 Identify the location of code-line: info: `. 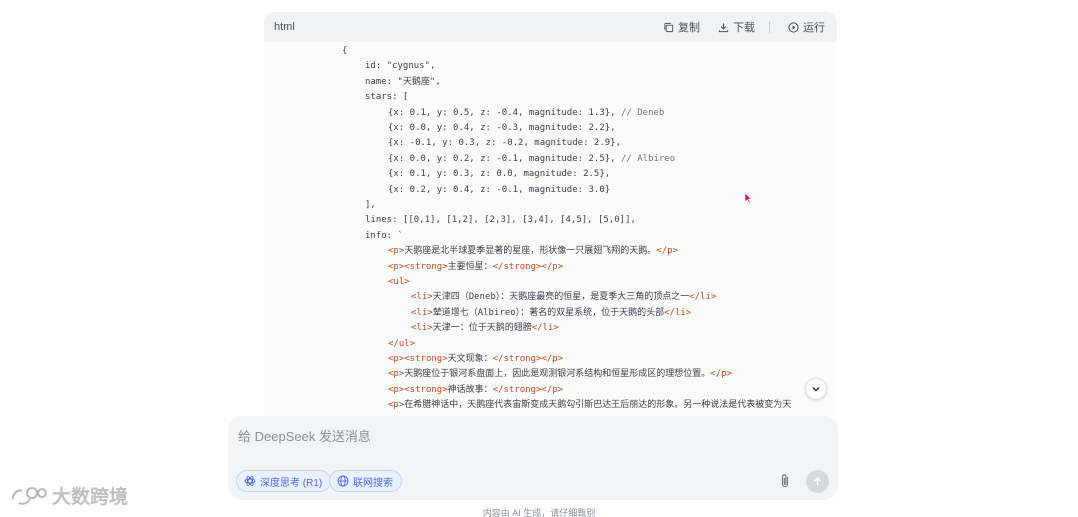
(384, 235).